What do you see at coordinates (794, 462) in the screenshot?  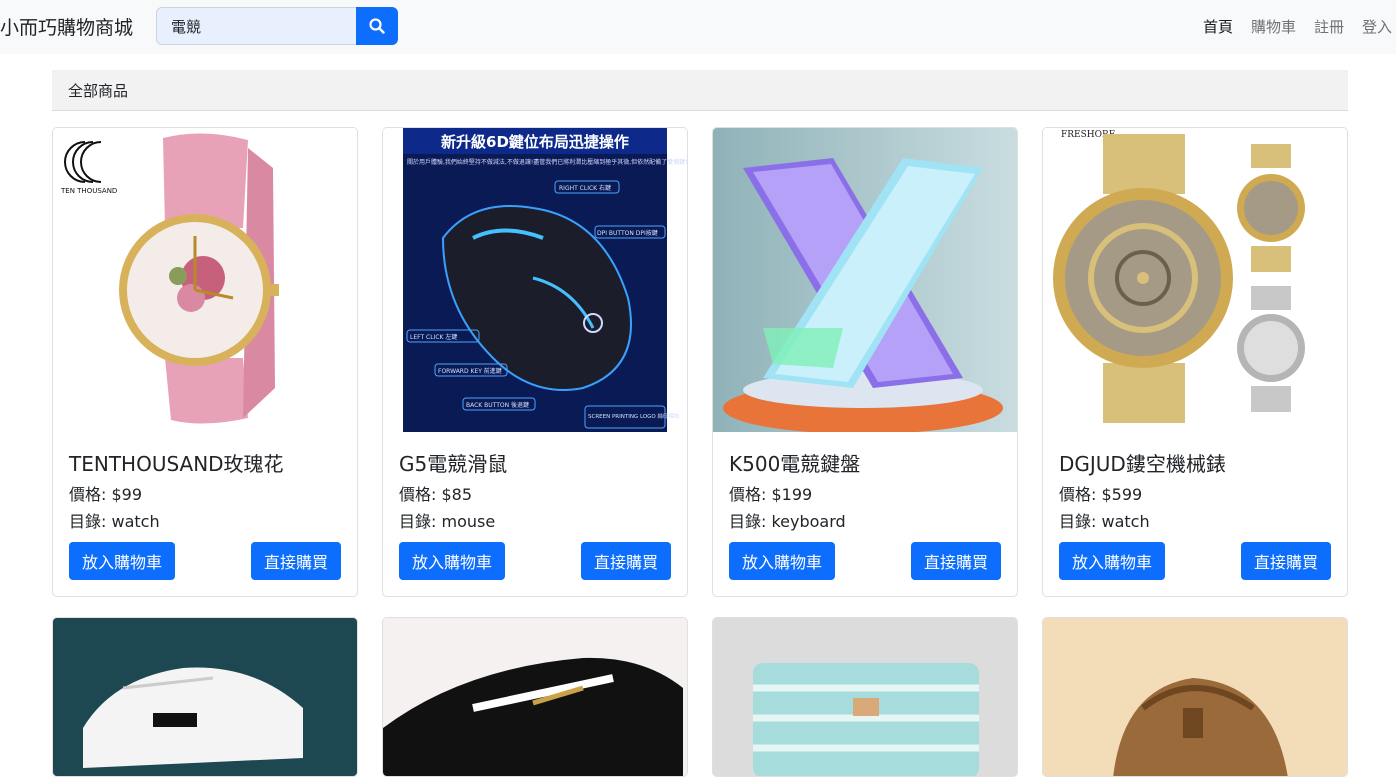 I see `product-name: K500電競鍵盤` at bounding box center [794, 462].